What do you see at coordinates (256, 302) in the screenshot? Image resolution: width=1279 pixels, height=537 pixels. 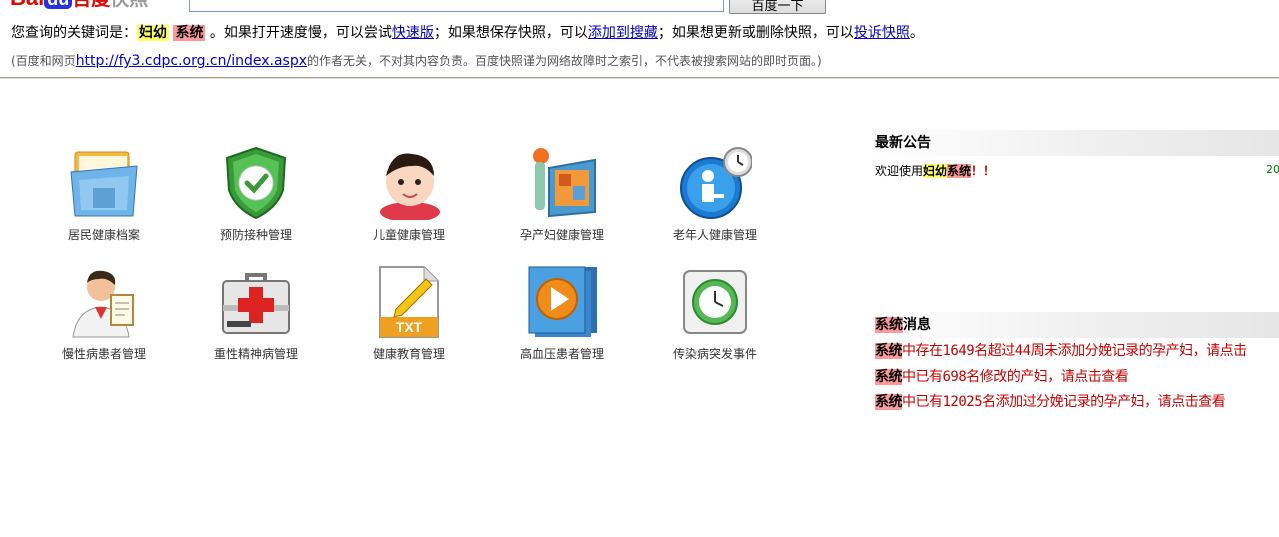 I see `first-aid-kit-icon` at bounding box center [256, 302].